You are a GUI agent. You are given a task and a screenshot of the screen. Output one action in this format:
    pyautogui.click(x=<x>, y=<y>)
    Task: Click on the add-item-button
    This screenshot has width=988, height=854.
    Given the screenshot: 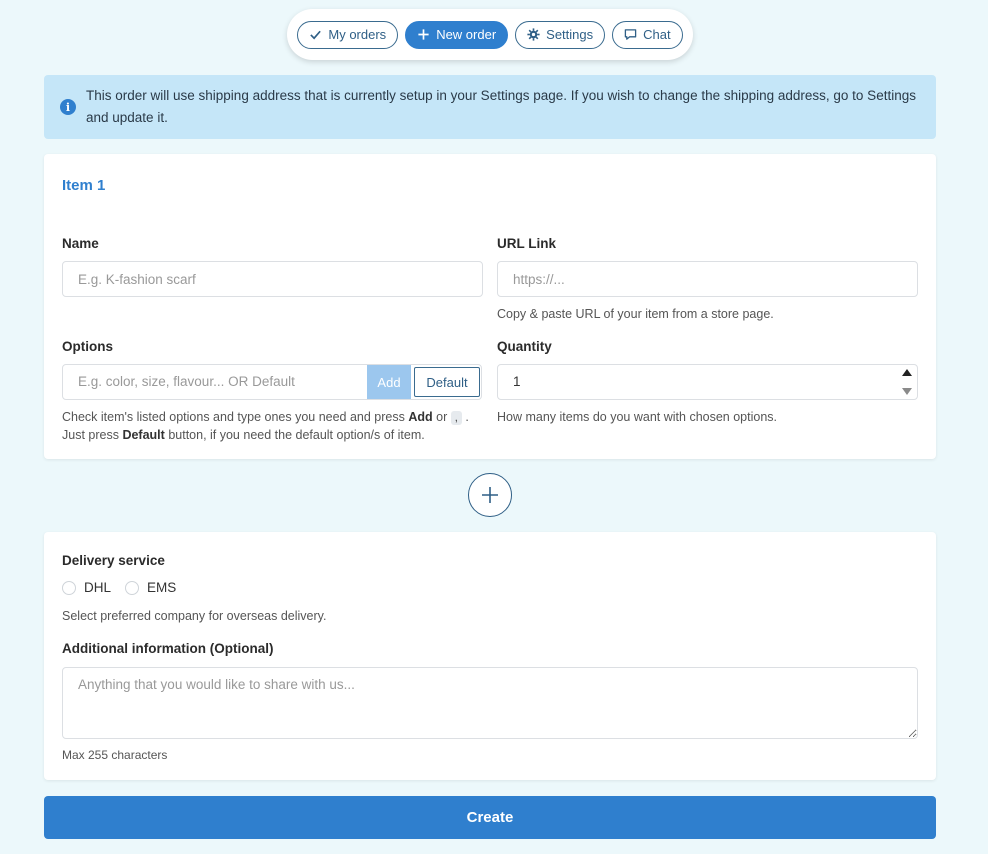 What is the action you would take?
    pyautogui.click(x=490, y=495)
    